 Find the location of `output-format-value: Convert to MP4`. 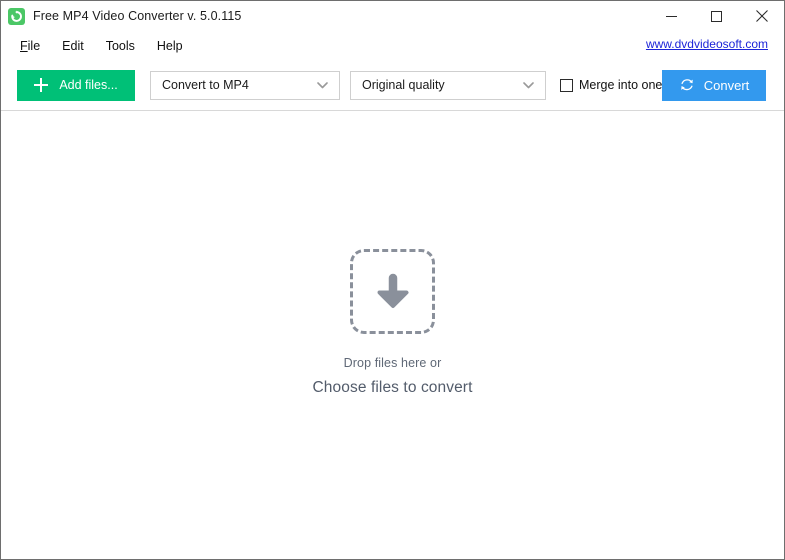

output-format-value: Convert to MP4 is located at coordinates (205, 85).